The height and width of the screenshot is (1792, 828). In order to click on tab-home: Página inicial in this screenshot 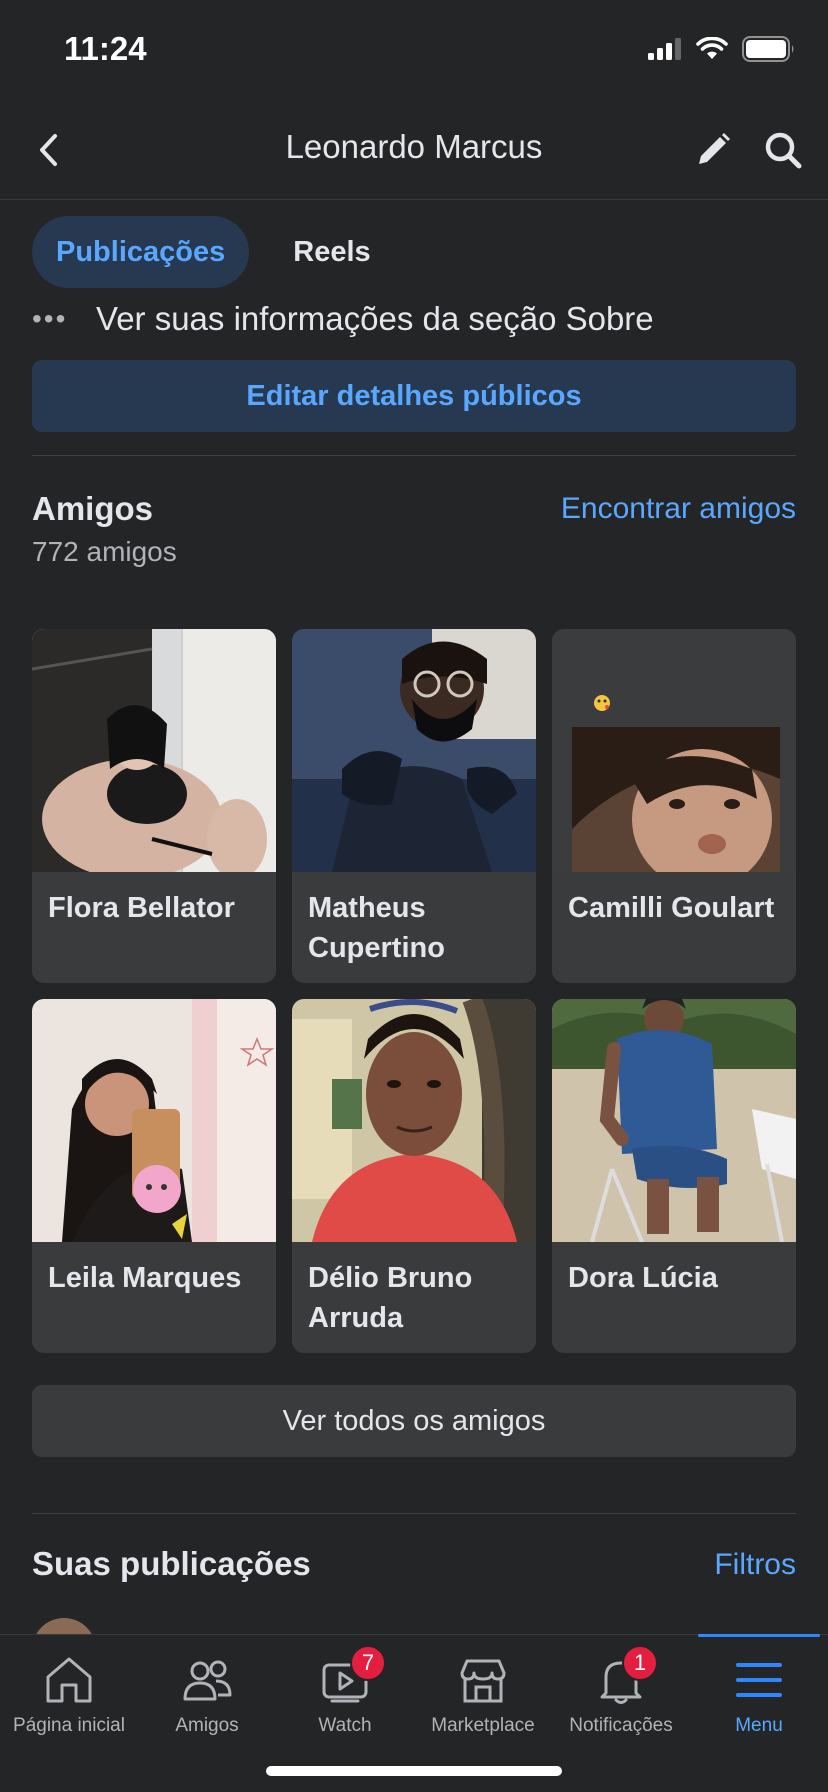, I will do `click(69, 1713)`.